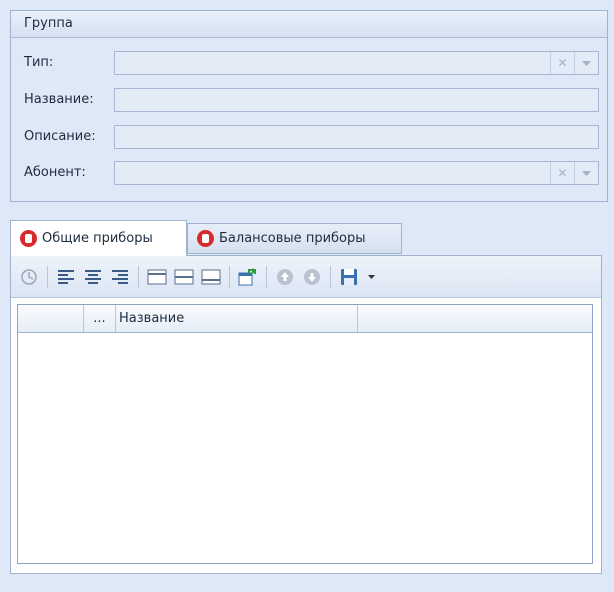 This screenshot has width=614, height=592. I want to click on tab-general-devices: Общие приборы, so click(98, 238).